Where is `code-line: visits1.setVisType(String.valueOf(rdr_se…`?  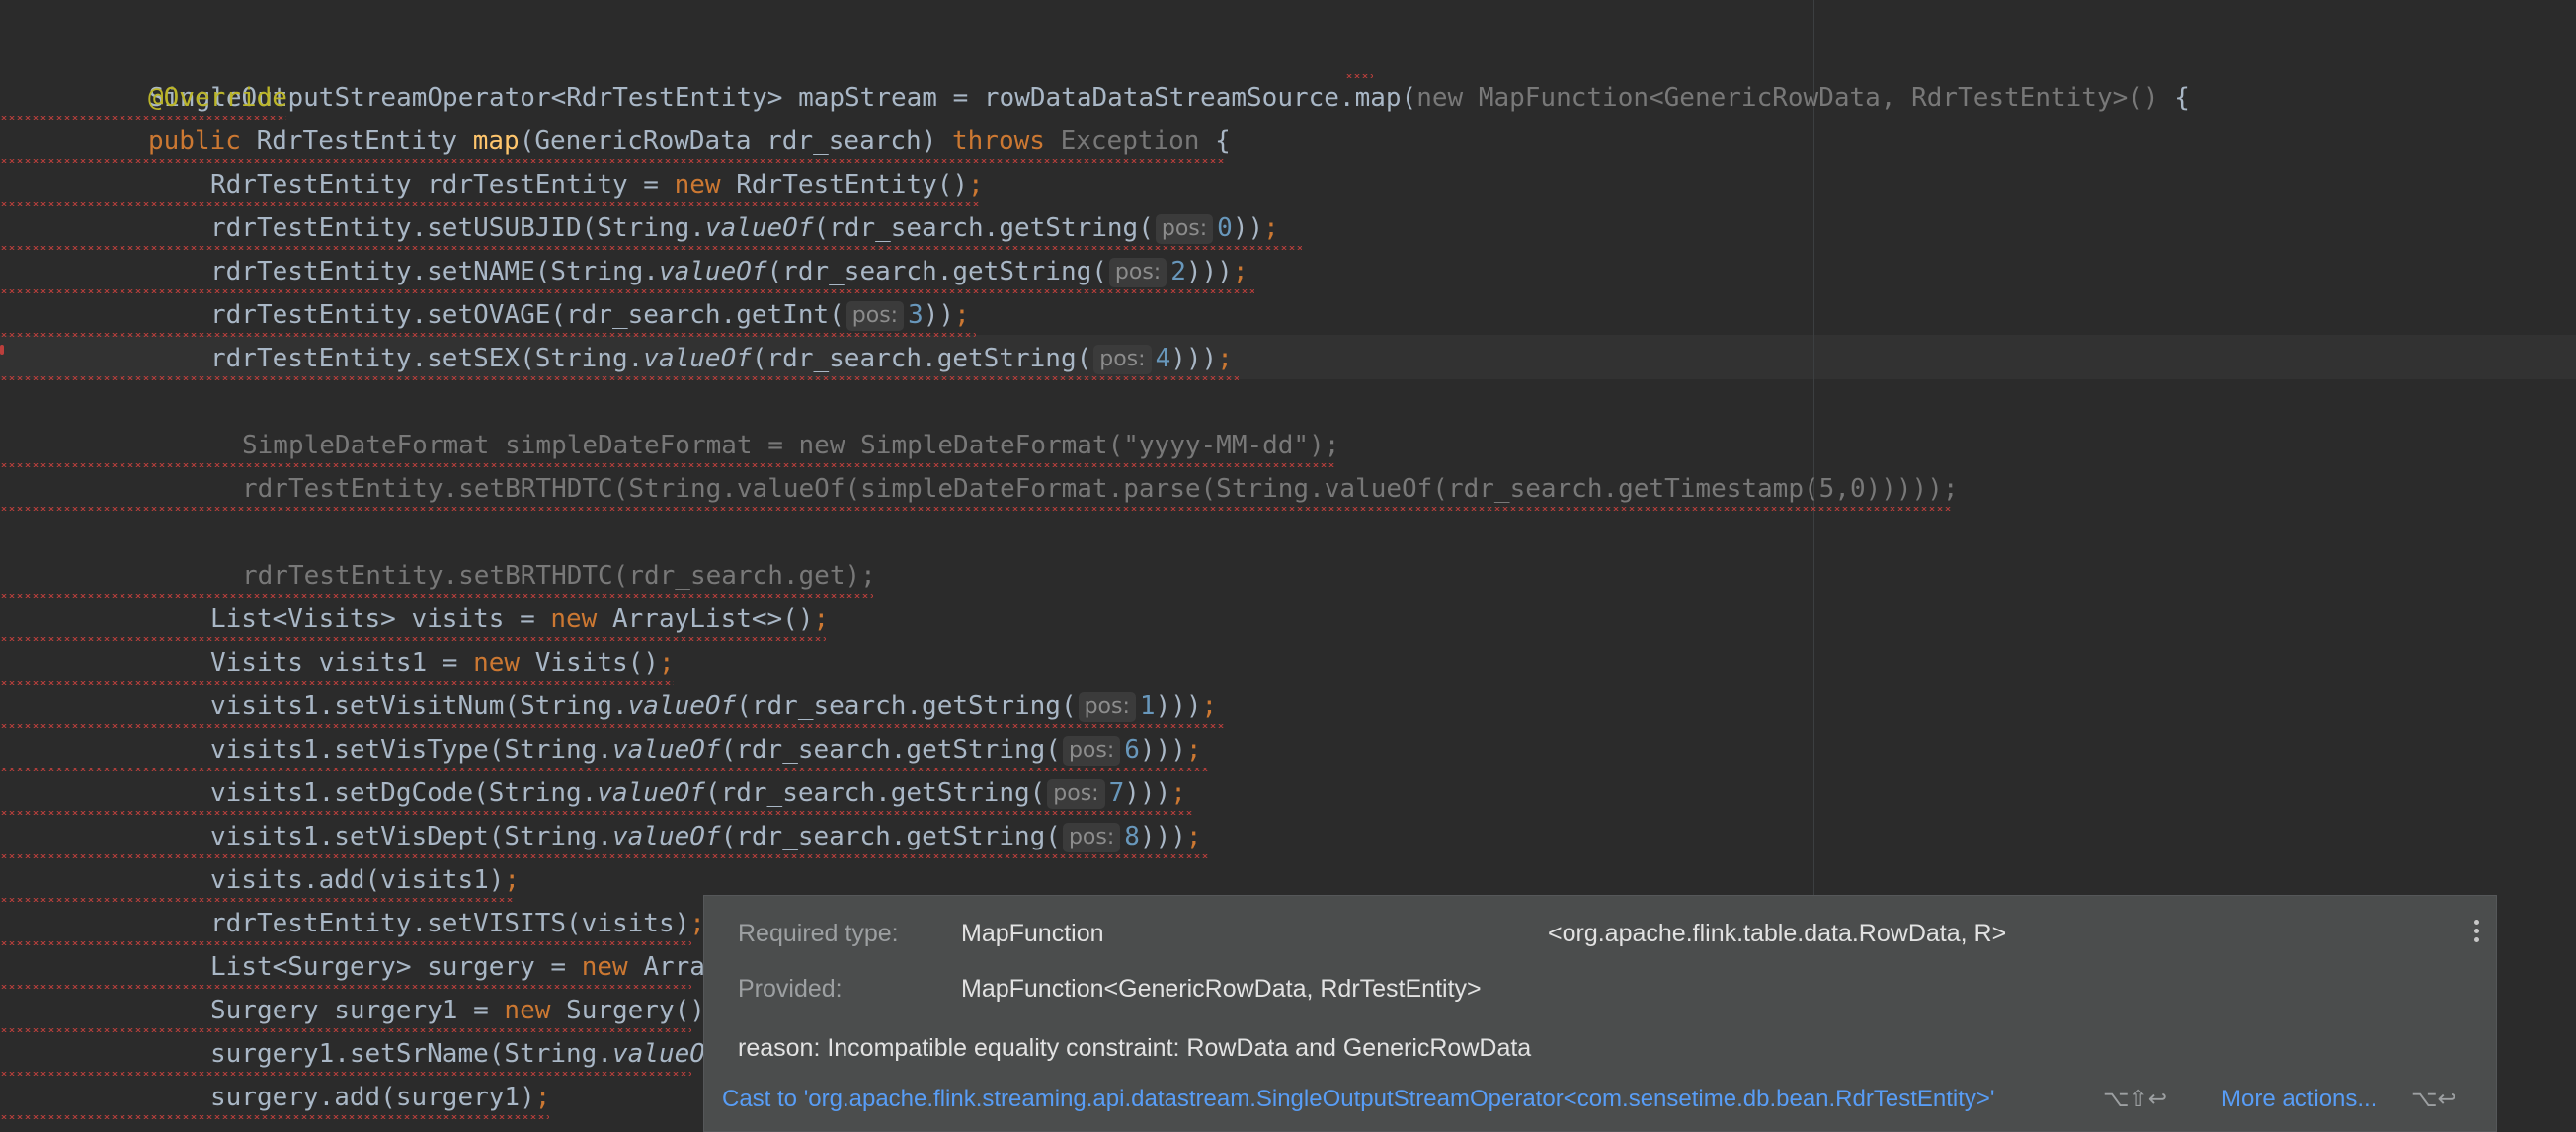 code-line: visits1.setVisType(String.valueOf(rdr_se… is located at coordinates (706, 750).